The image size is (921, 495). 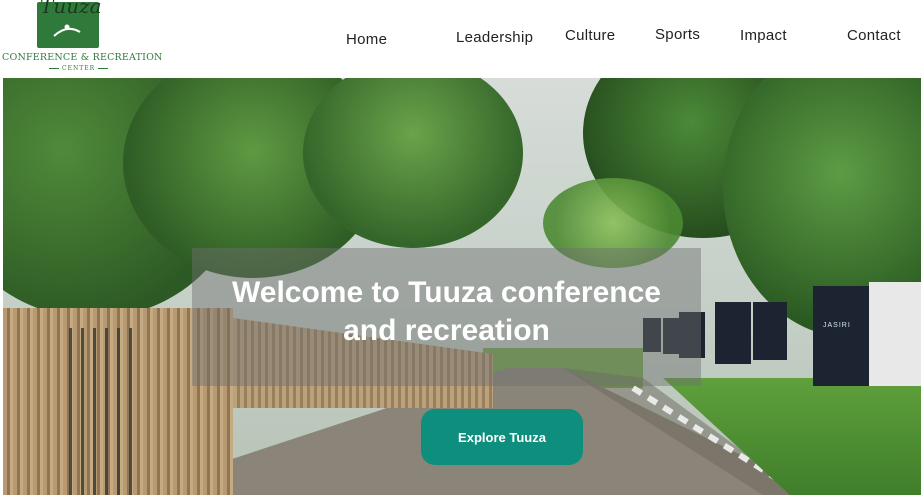 I want to click on nav-leadership: Leadership, so click(x=494, y=37).